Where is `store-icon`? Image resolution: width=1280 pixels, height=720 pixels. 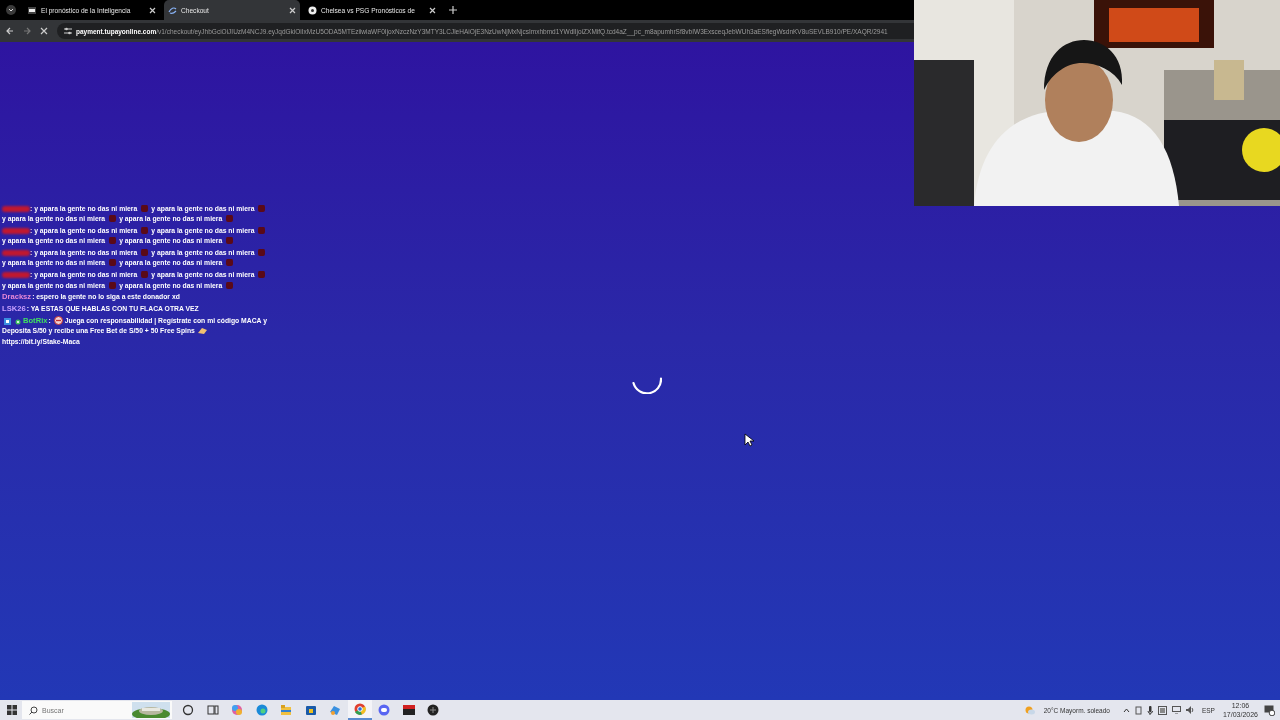
store-icon is located at coordinates (310, 710).